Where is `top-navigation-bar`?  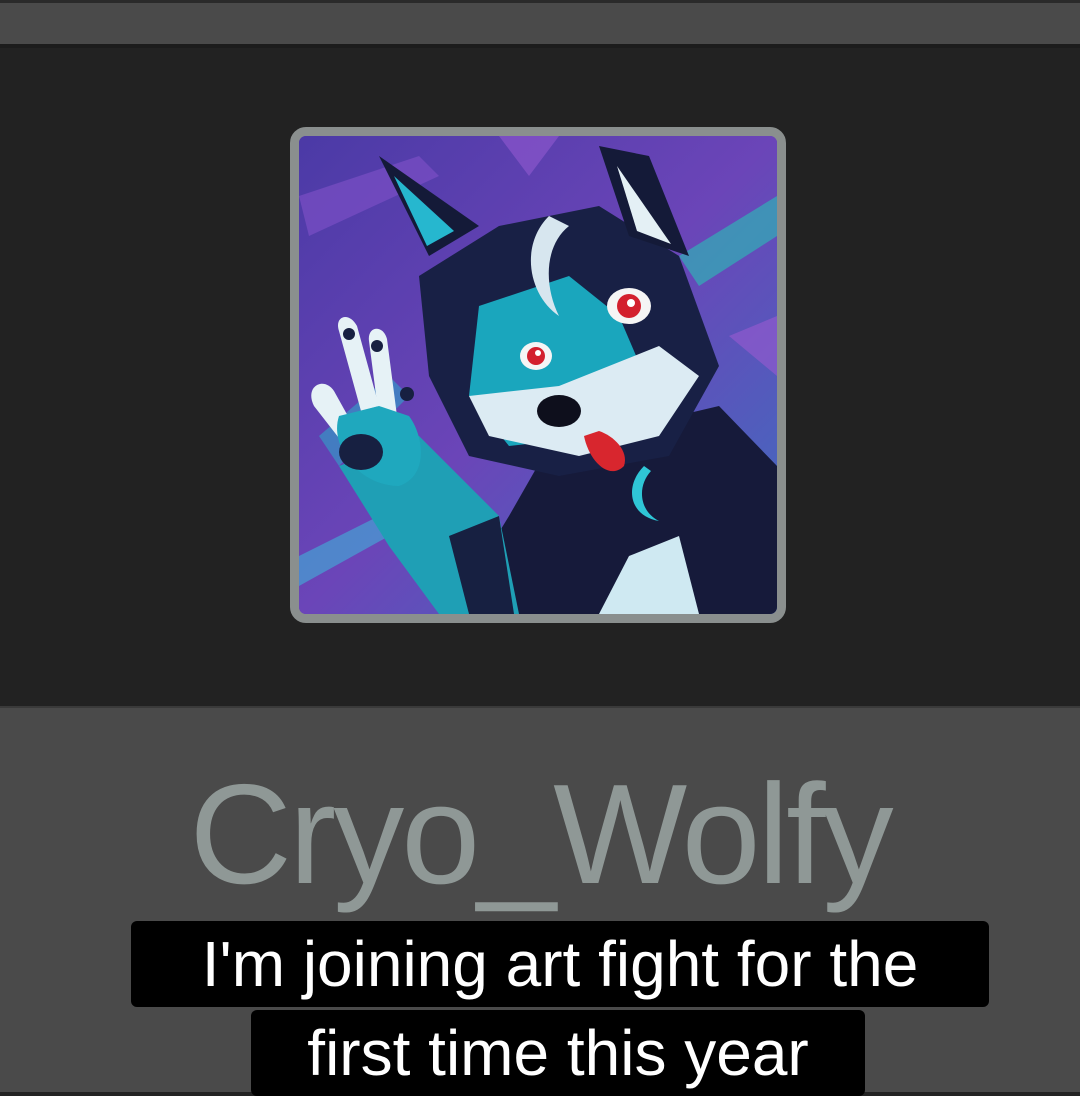 top-navigation-bar is located at coordinates (540, 22).